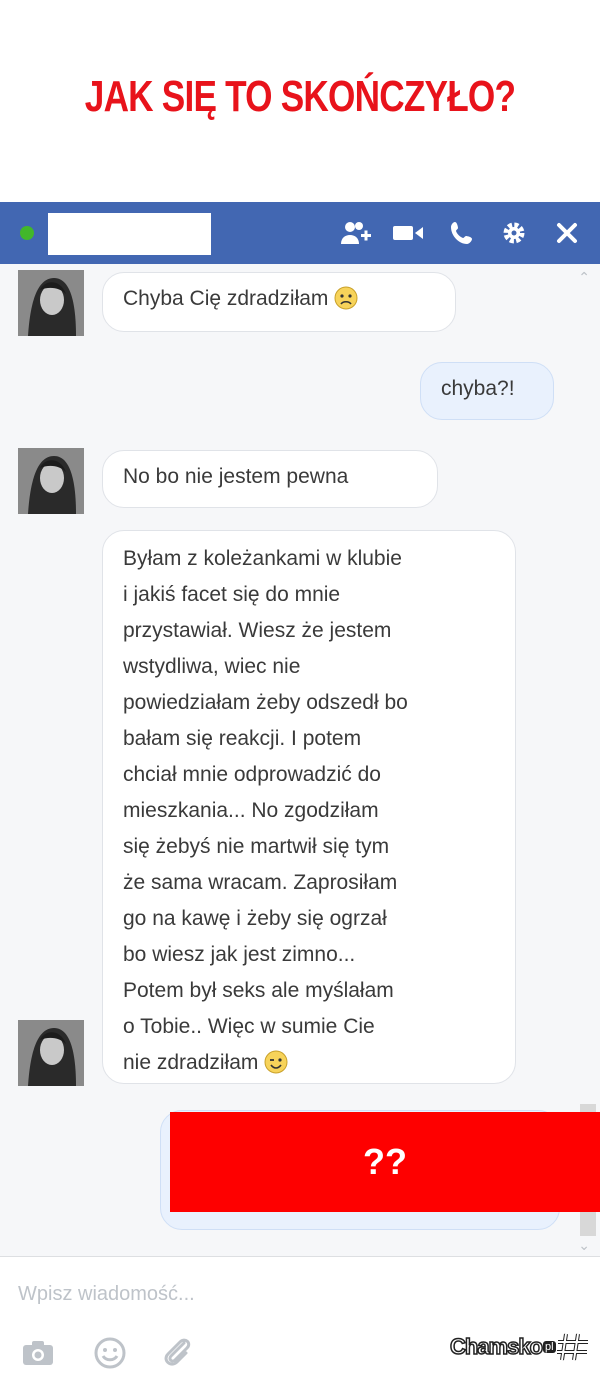  What do you see at coordinates (300, 96) in the screenshot?
I see `headline: JAK SIĘ TO SKOŃCZYŁO?` at bounding box center [300, 96].